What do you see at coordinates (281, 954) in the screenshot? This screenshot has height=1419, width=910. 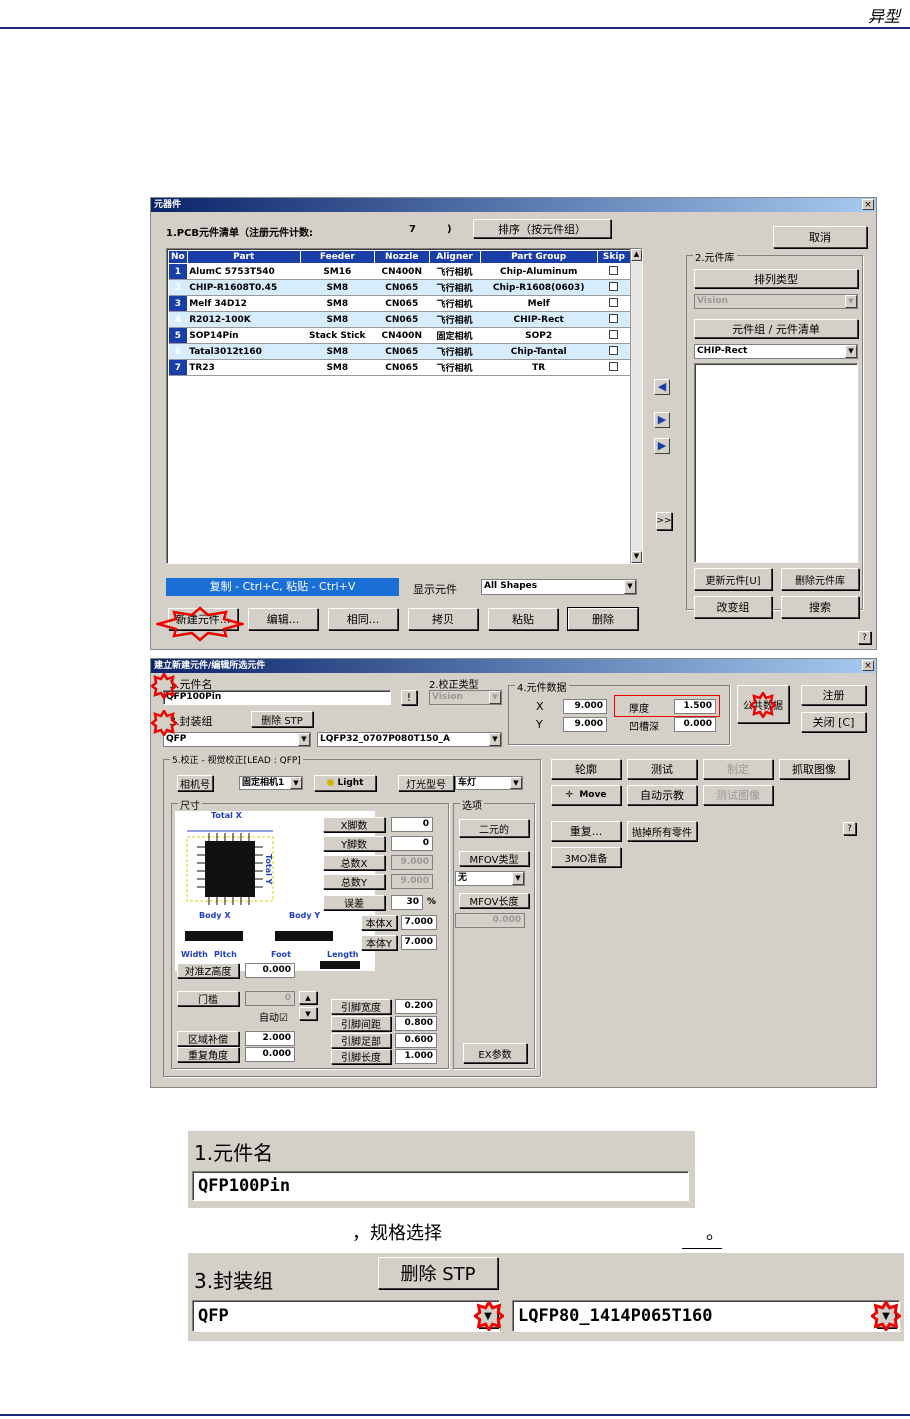 I see `foot-tag: Foot` at bounding box center [281, 954].